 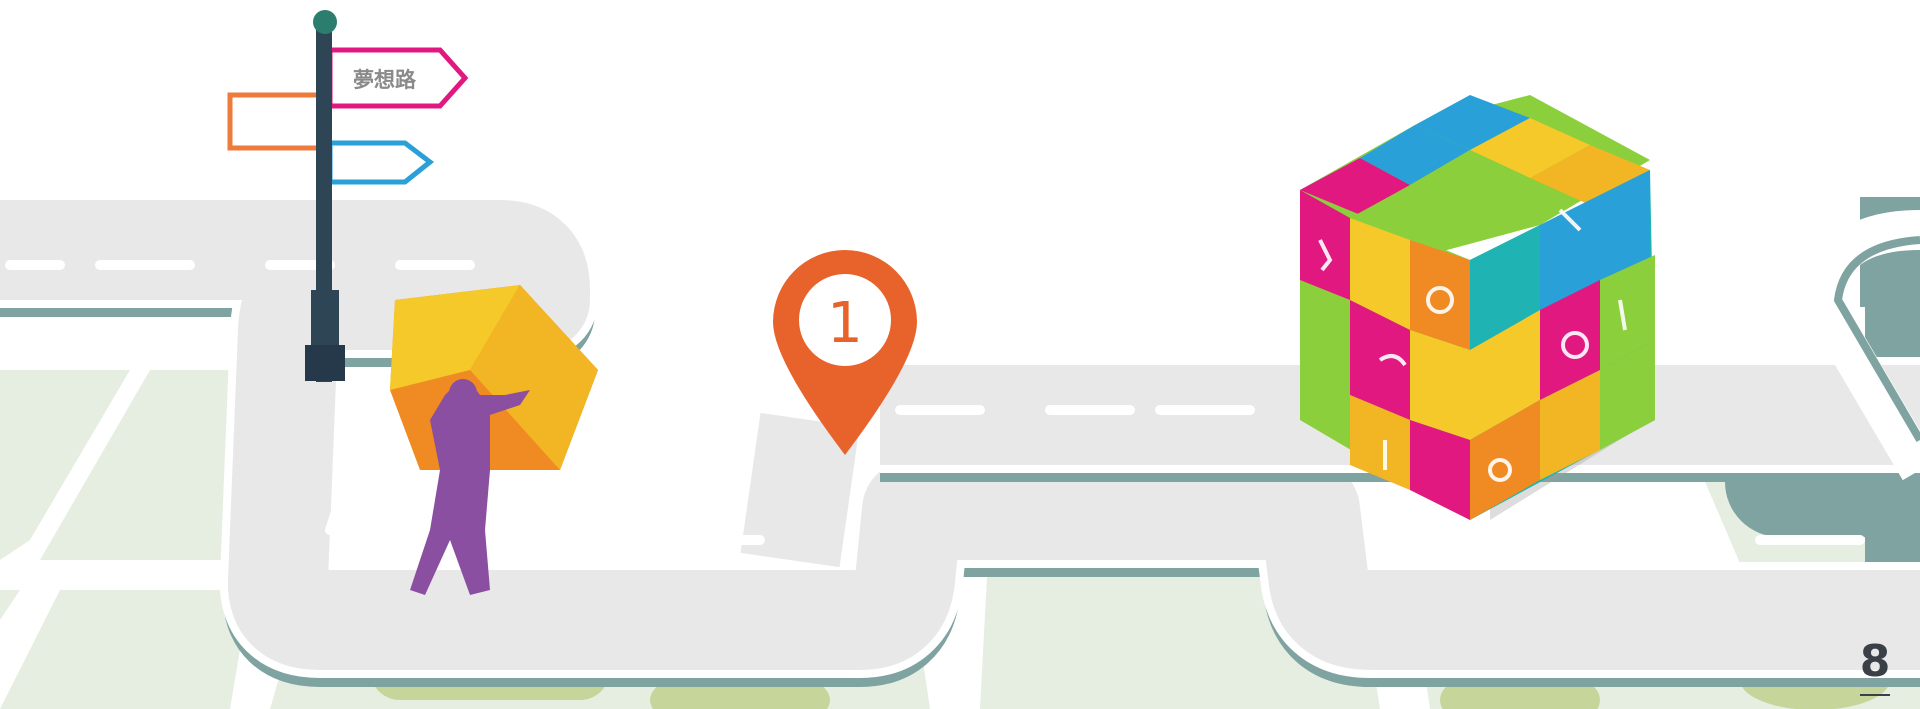 What do you see at coordinates (385, 80) in the screenshot?
I see `sign-label: 夢想路` at bounding box center [385, 80].